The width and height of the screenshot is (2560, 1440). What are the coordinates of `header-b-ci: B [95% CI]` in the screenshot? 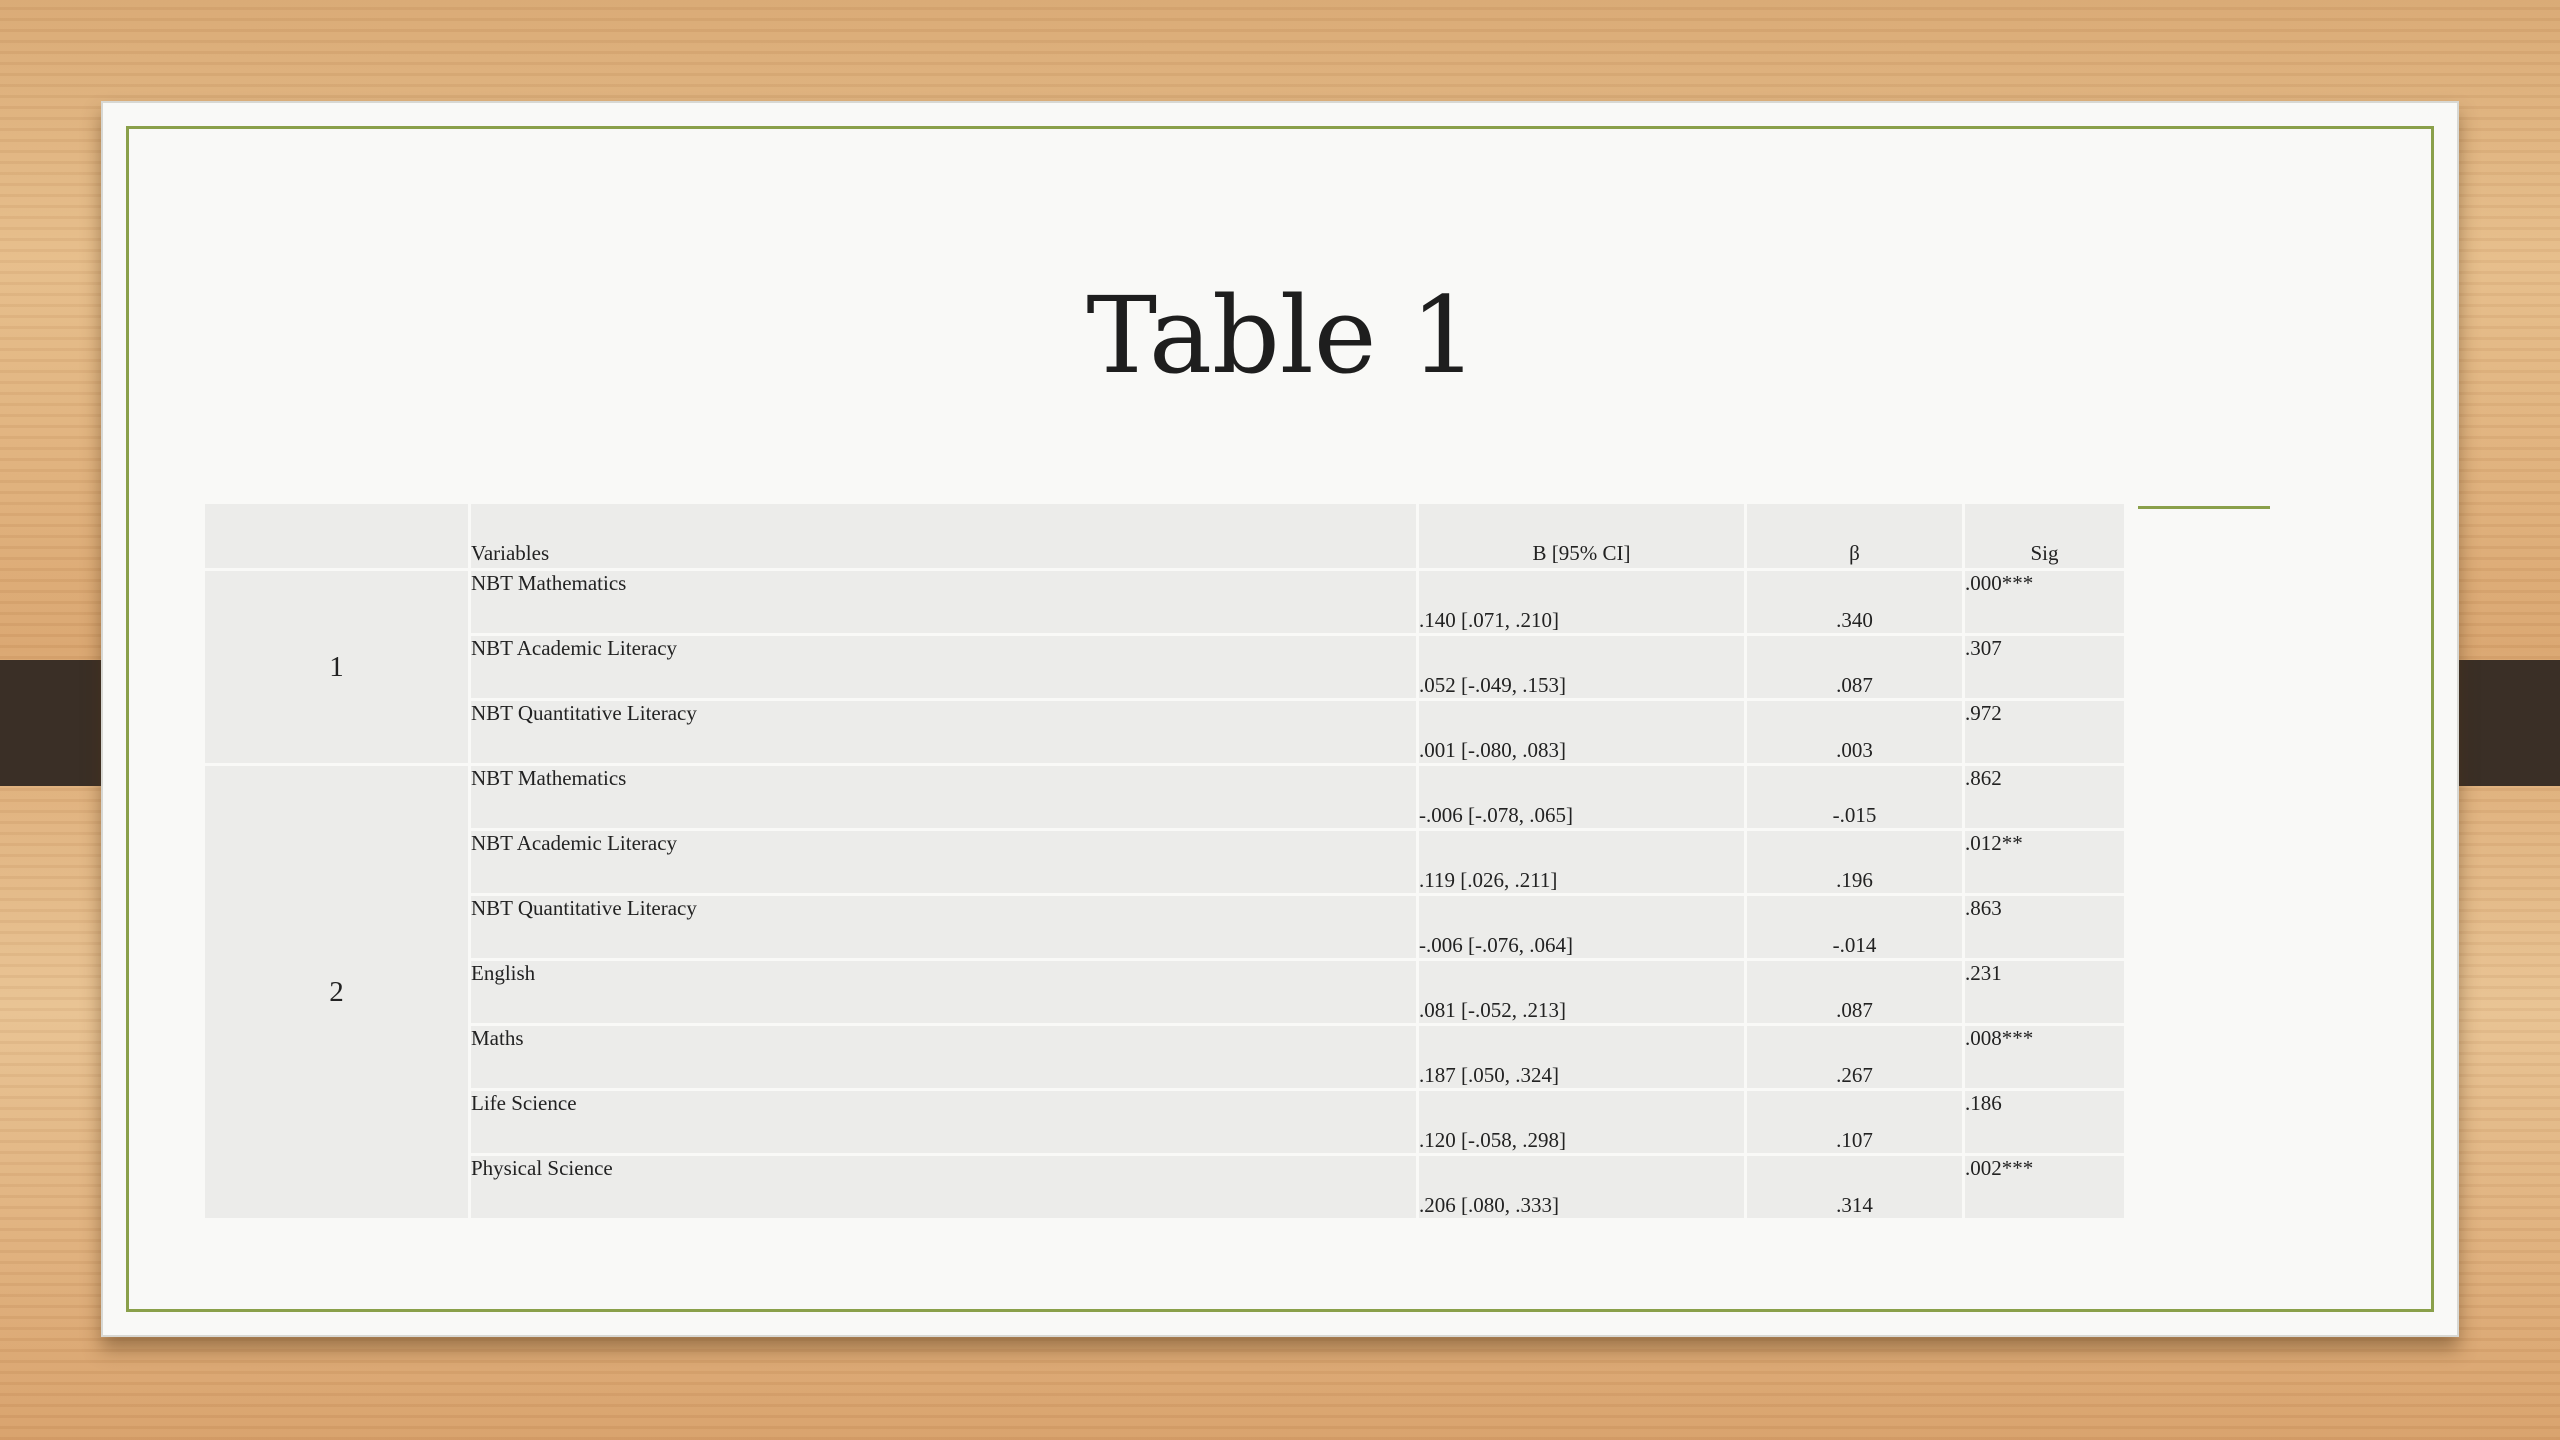 It's located at (1581, 536).